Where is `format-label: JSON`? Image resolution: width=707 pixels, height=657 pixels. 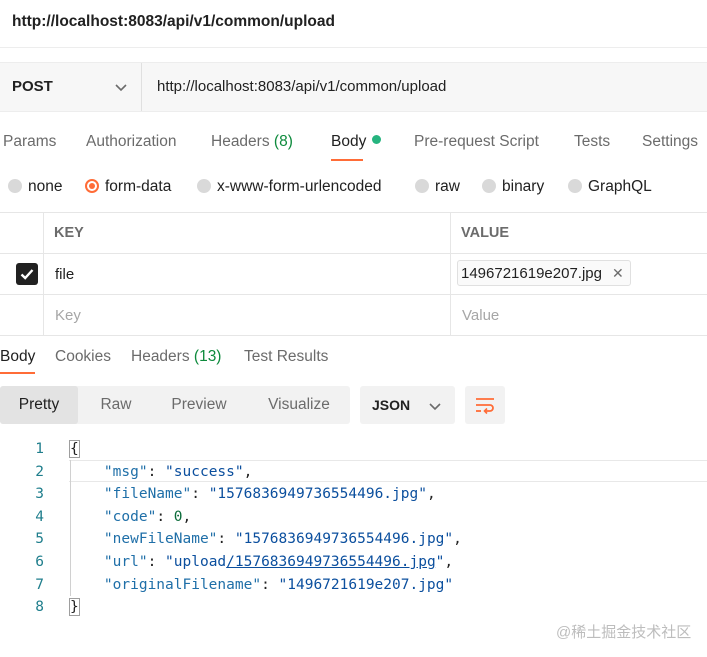 format-label: JSON is located at coordinates (391, 405).